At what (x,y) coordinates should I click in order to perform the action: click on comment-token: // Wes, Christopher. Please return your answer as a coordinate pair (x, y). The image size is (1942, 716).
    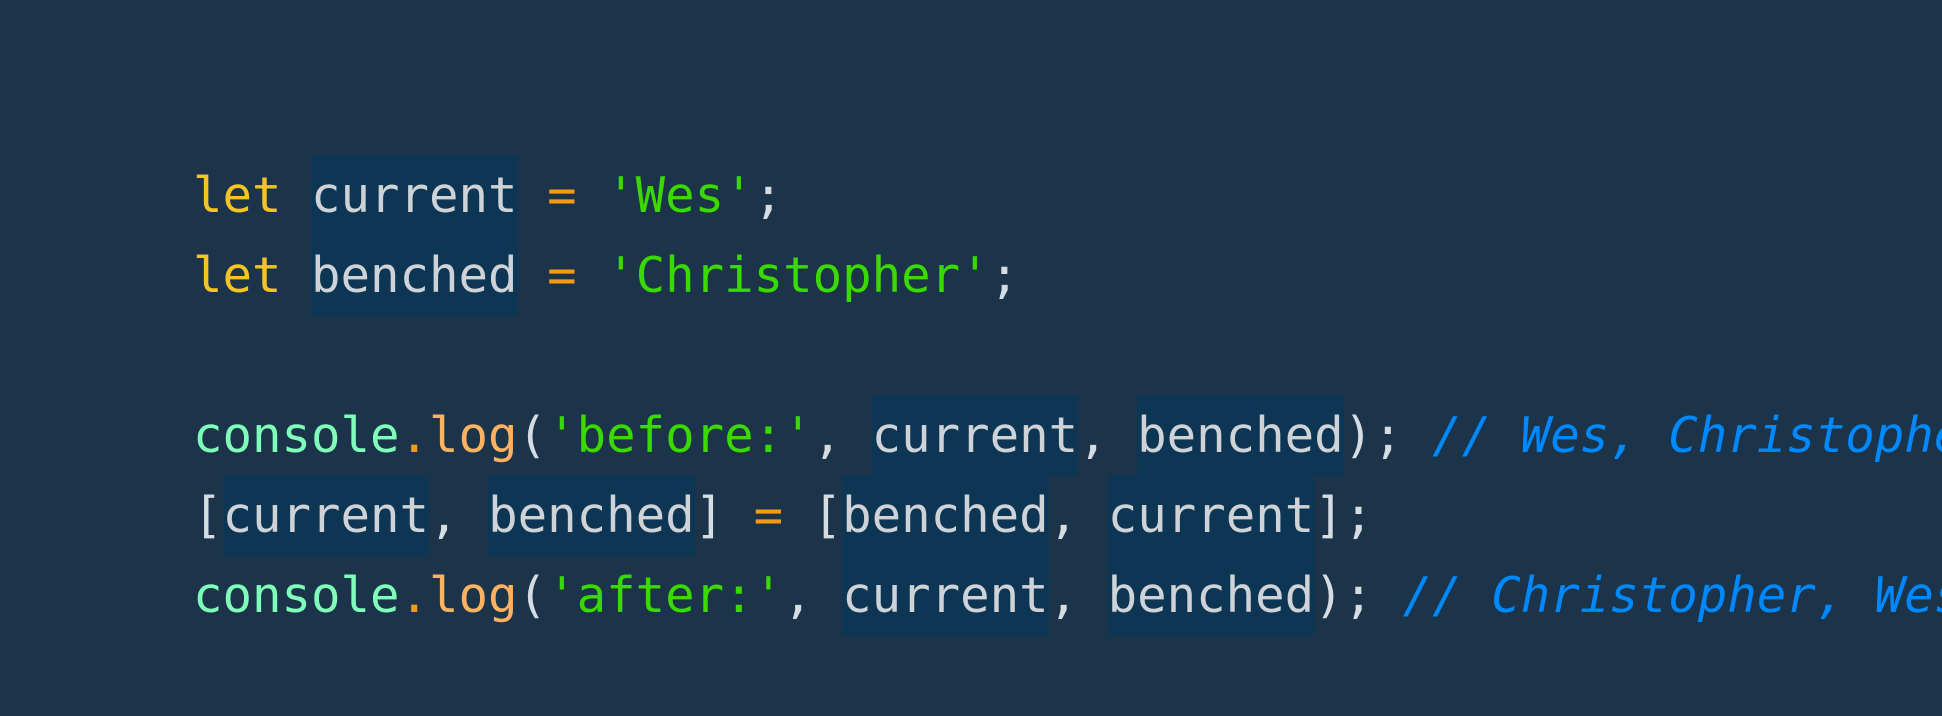
    Looking at the image, I should click on (1687, 435).